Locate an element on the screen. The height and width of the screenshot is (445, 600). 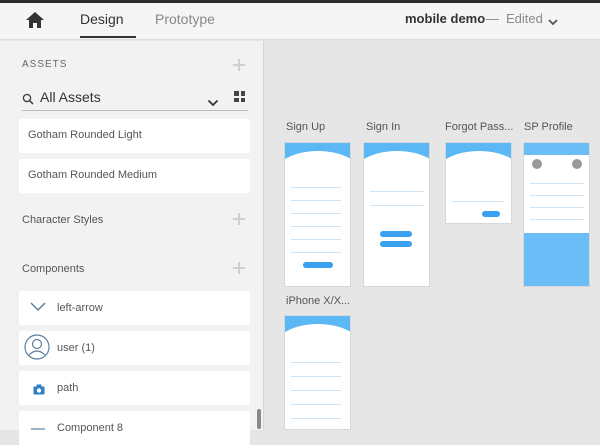
add-component-plus-icon is located at coordinates (239, 268).